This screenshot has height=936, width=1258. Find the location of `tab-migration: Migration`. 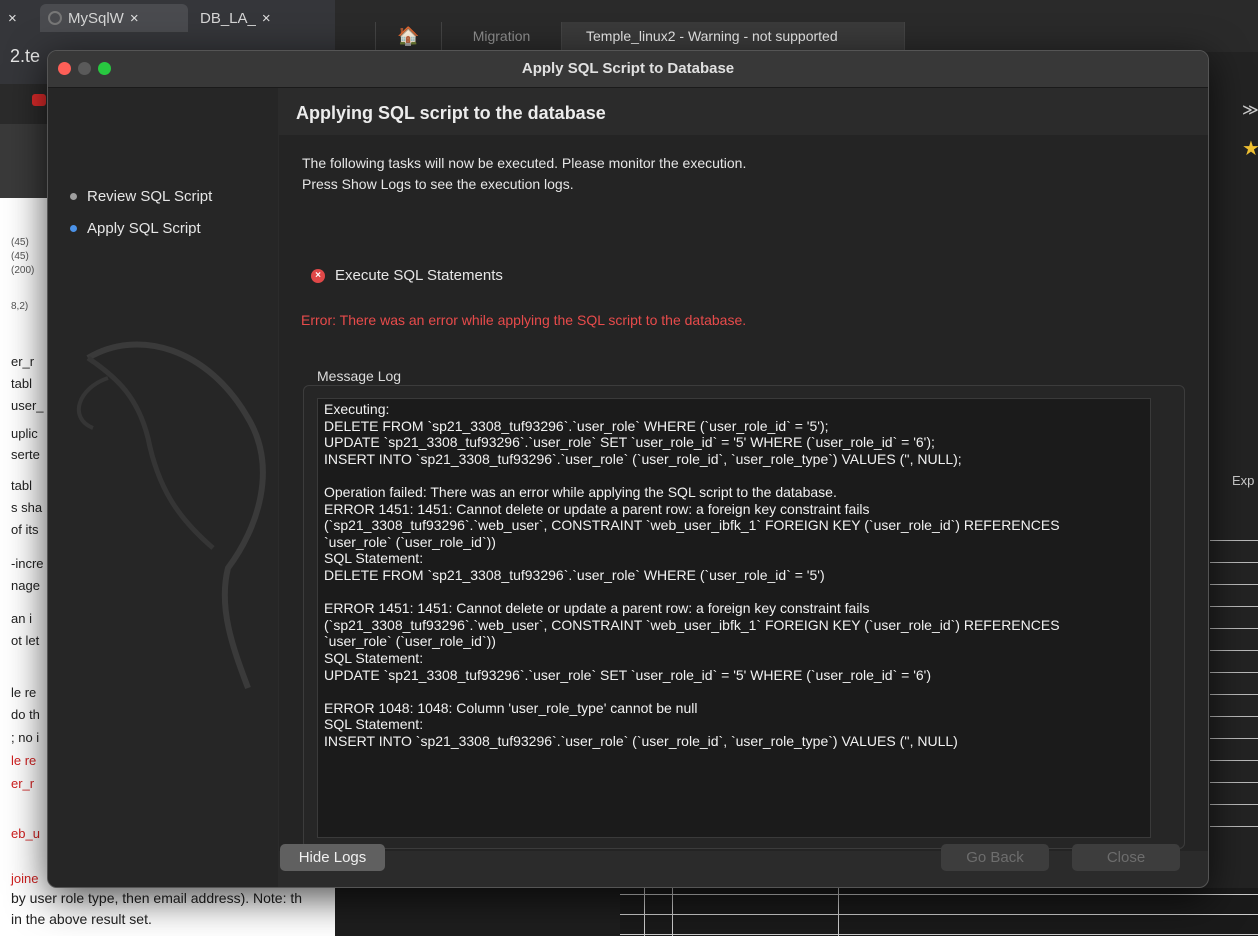

tab-migration: Migration is located at coordinates (501, 36).